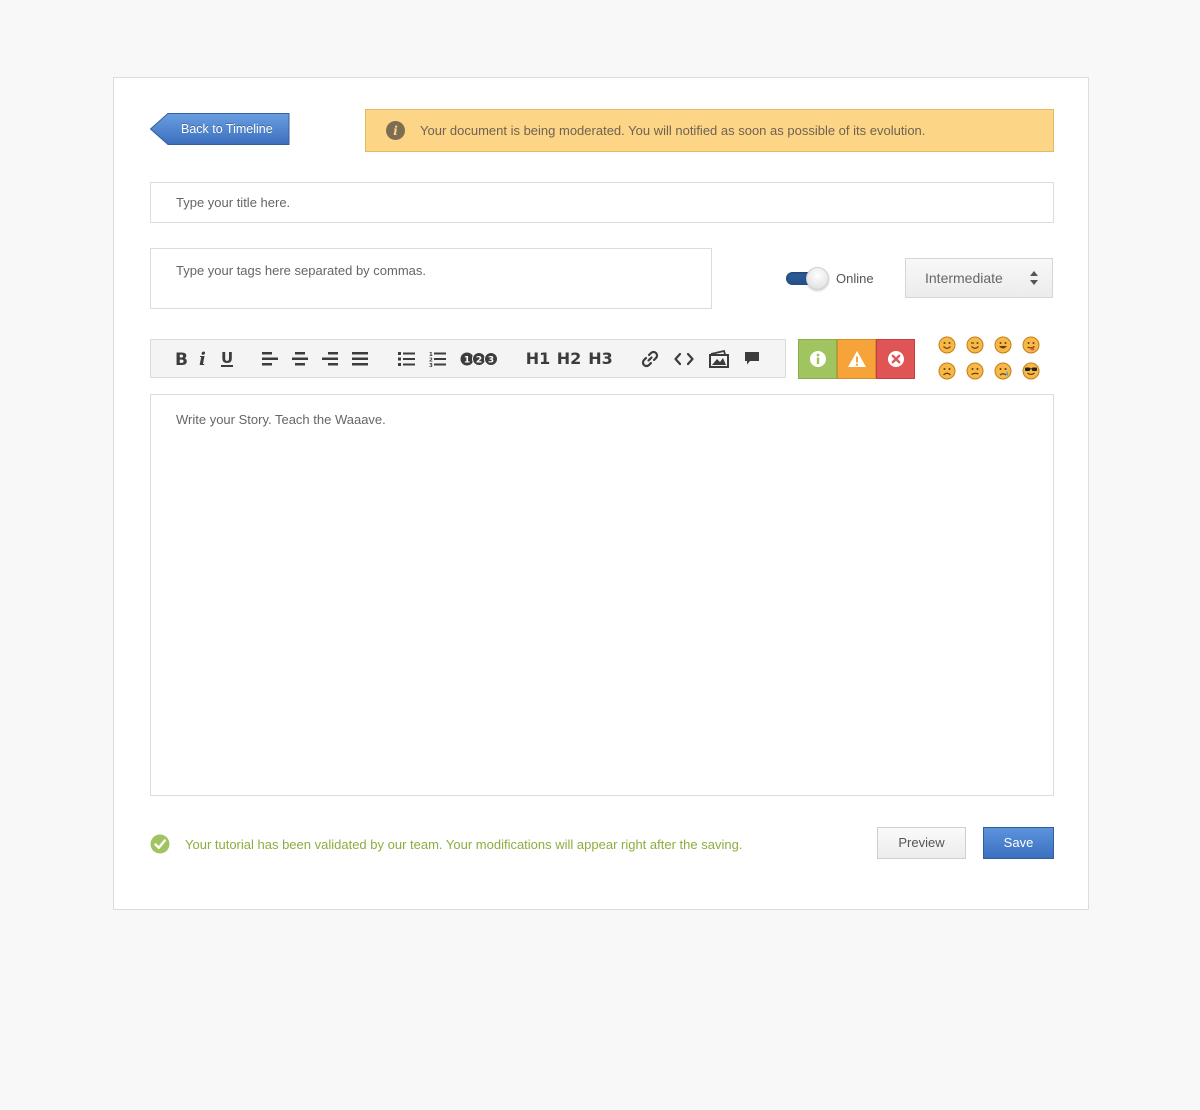 Image resolution: width=1200 pixels, height=1110 pixels. I want to click on steps-icon: 1 2 3, so click(479, 358).